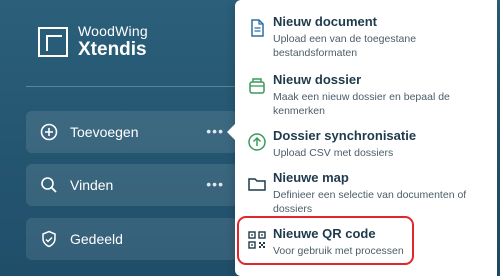 This screenshot has width=500, height=276. What do you see at coordinates (345, 135) in the screenshot?
I see `menu-item-title: Dossier synchronisatie` at bounding box center [345, 135].